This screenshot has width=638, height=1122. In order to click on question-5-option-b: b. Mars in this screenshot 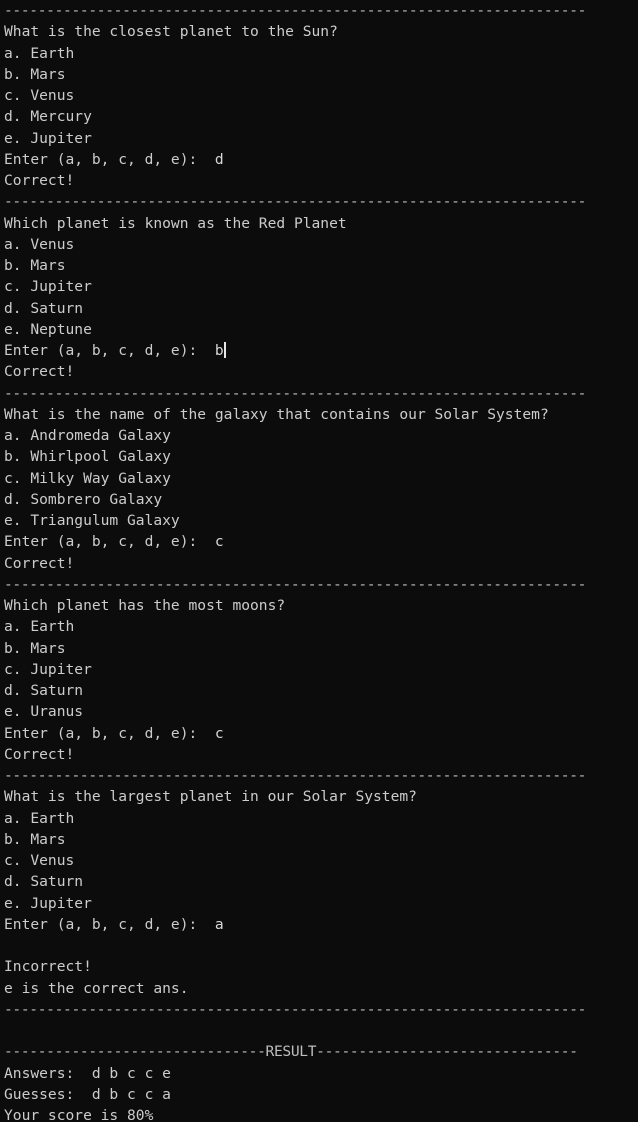, I will do `click(35, 839)`.